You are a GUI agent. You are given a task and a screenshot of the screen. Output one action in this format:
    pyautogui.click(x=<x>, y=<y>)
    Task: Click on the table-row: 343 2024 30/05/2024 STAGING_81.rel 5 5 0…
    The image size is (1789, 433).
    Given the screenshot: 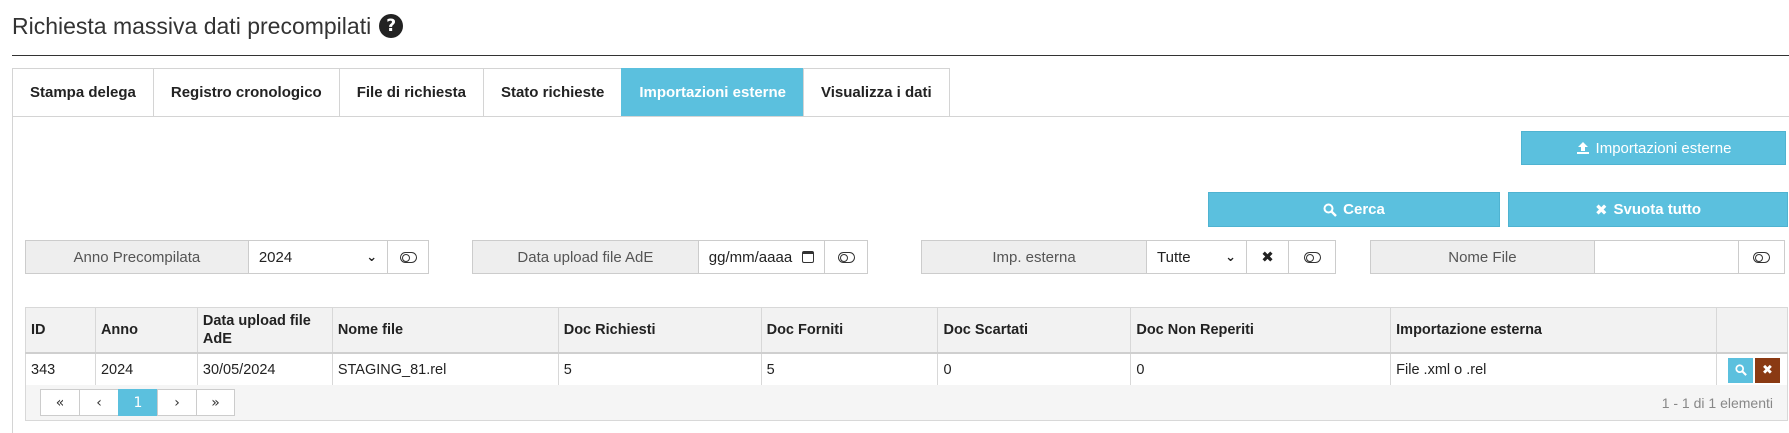 What is the action you would take?
    pyautogui.click(x=907, y=370)
    